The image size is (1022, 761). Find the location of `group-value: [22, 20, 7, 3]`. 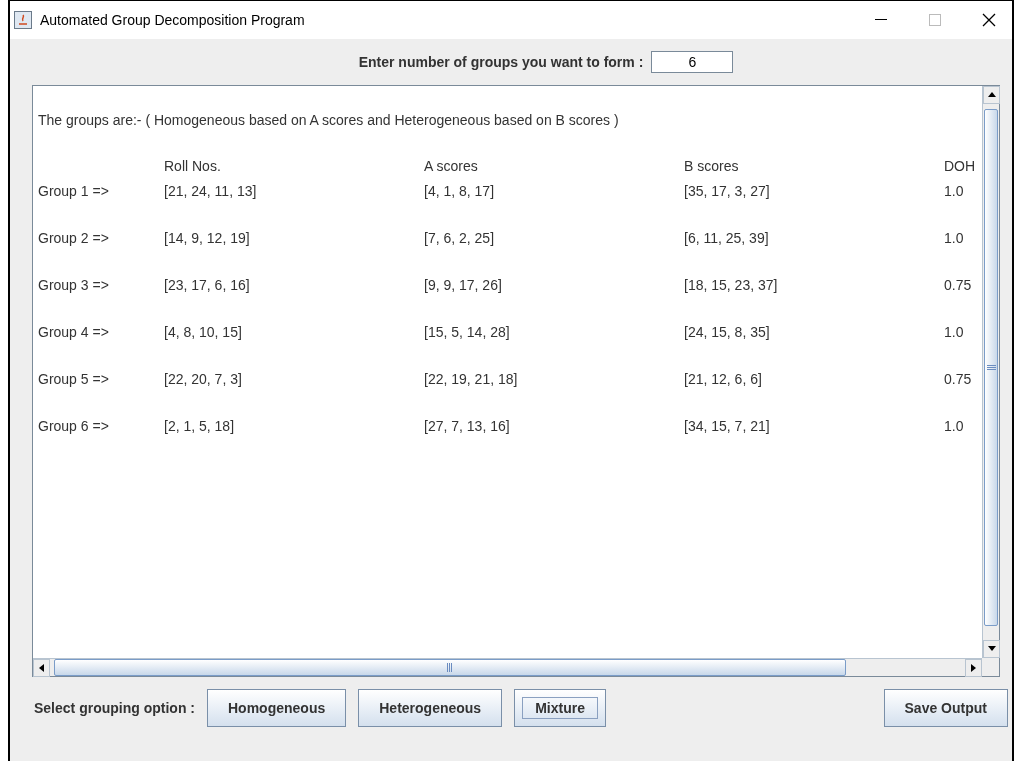

group-value: [22, 20, 7, 3] is located at coordinates (203, 379).